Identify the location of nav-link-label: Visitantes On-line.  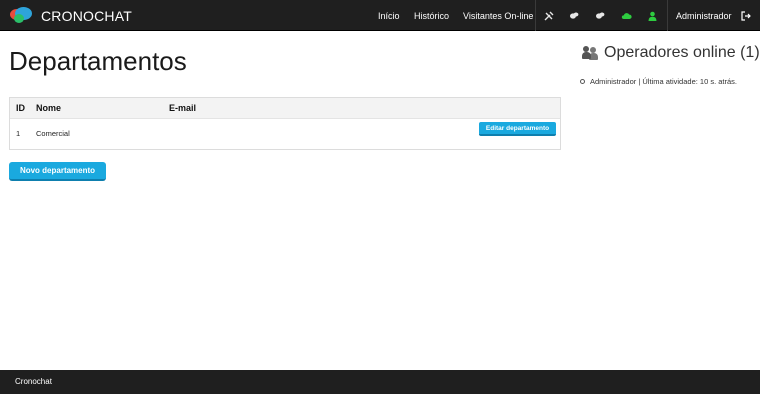
(498, 15).